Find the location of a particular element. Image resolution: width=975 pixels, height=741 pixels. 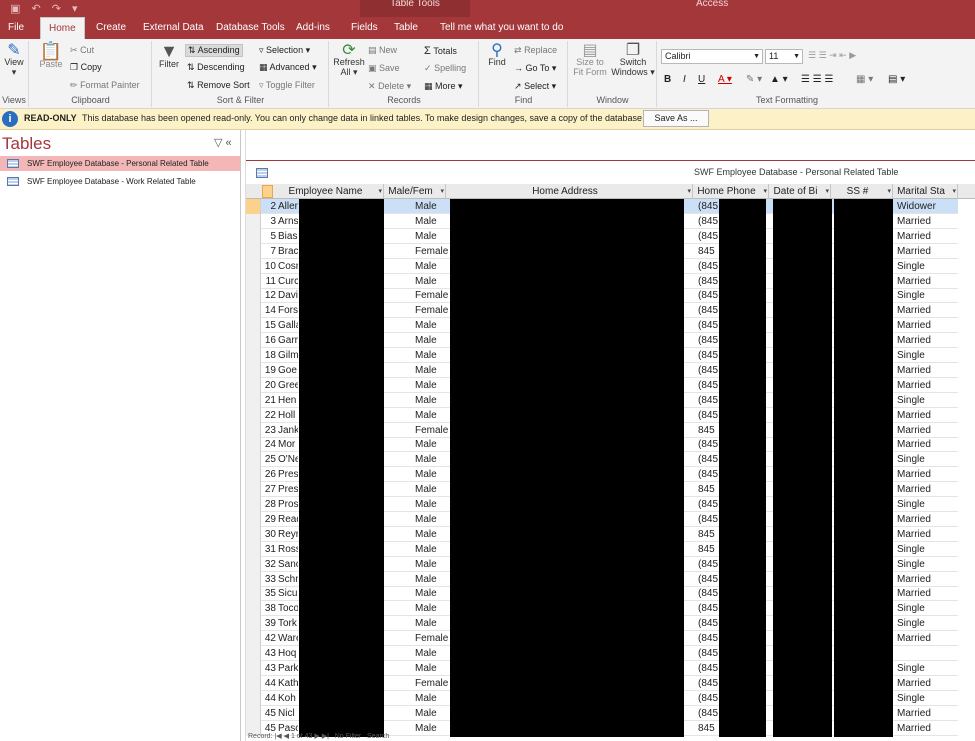

next-record-button: ▶ is located at coordinates (316, 736).